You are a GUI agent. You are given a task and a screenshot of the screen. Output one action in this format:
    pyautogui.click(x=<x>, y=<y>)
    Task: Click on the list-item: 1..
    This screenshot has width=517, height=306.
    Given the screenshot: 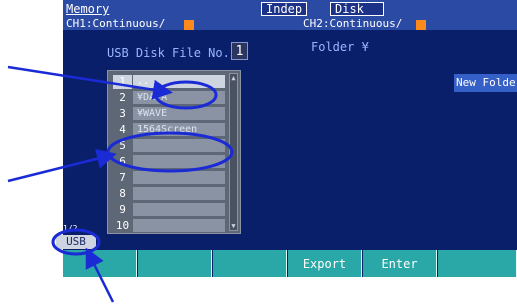 What is the action you would take?
    pyautogui.click(x=169, y=82)
    